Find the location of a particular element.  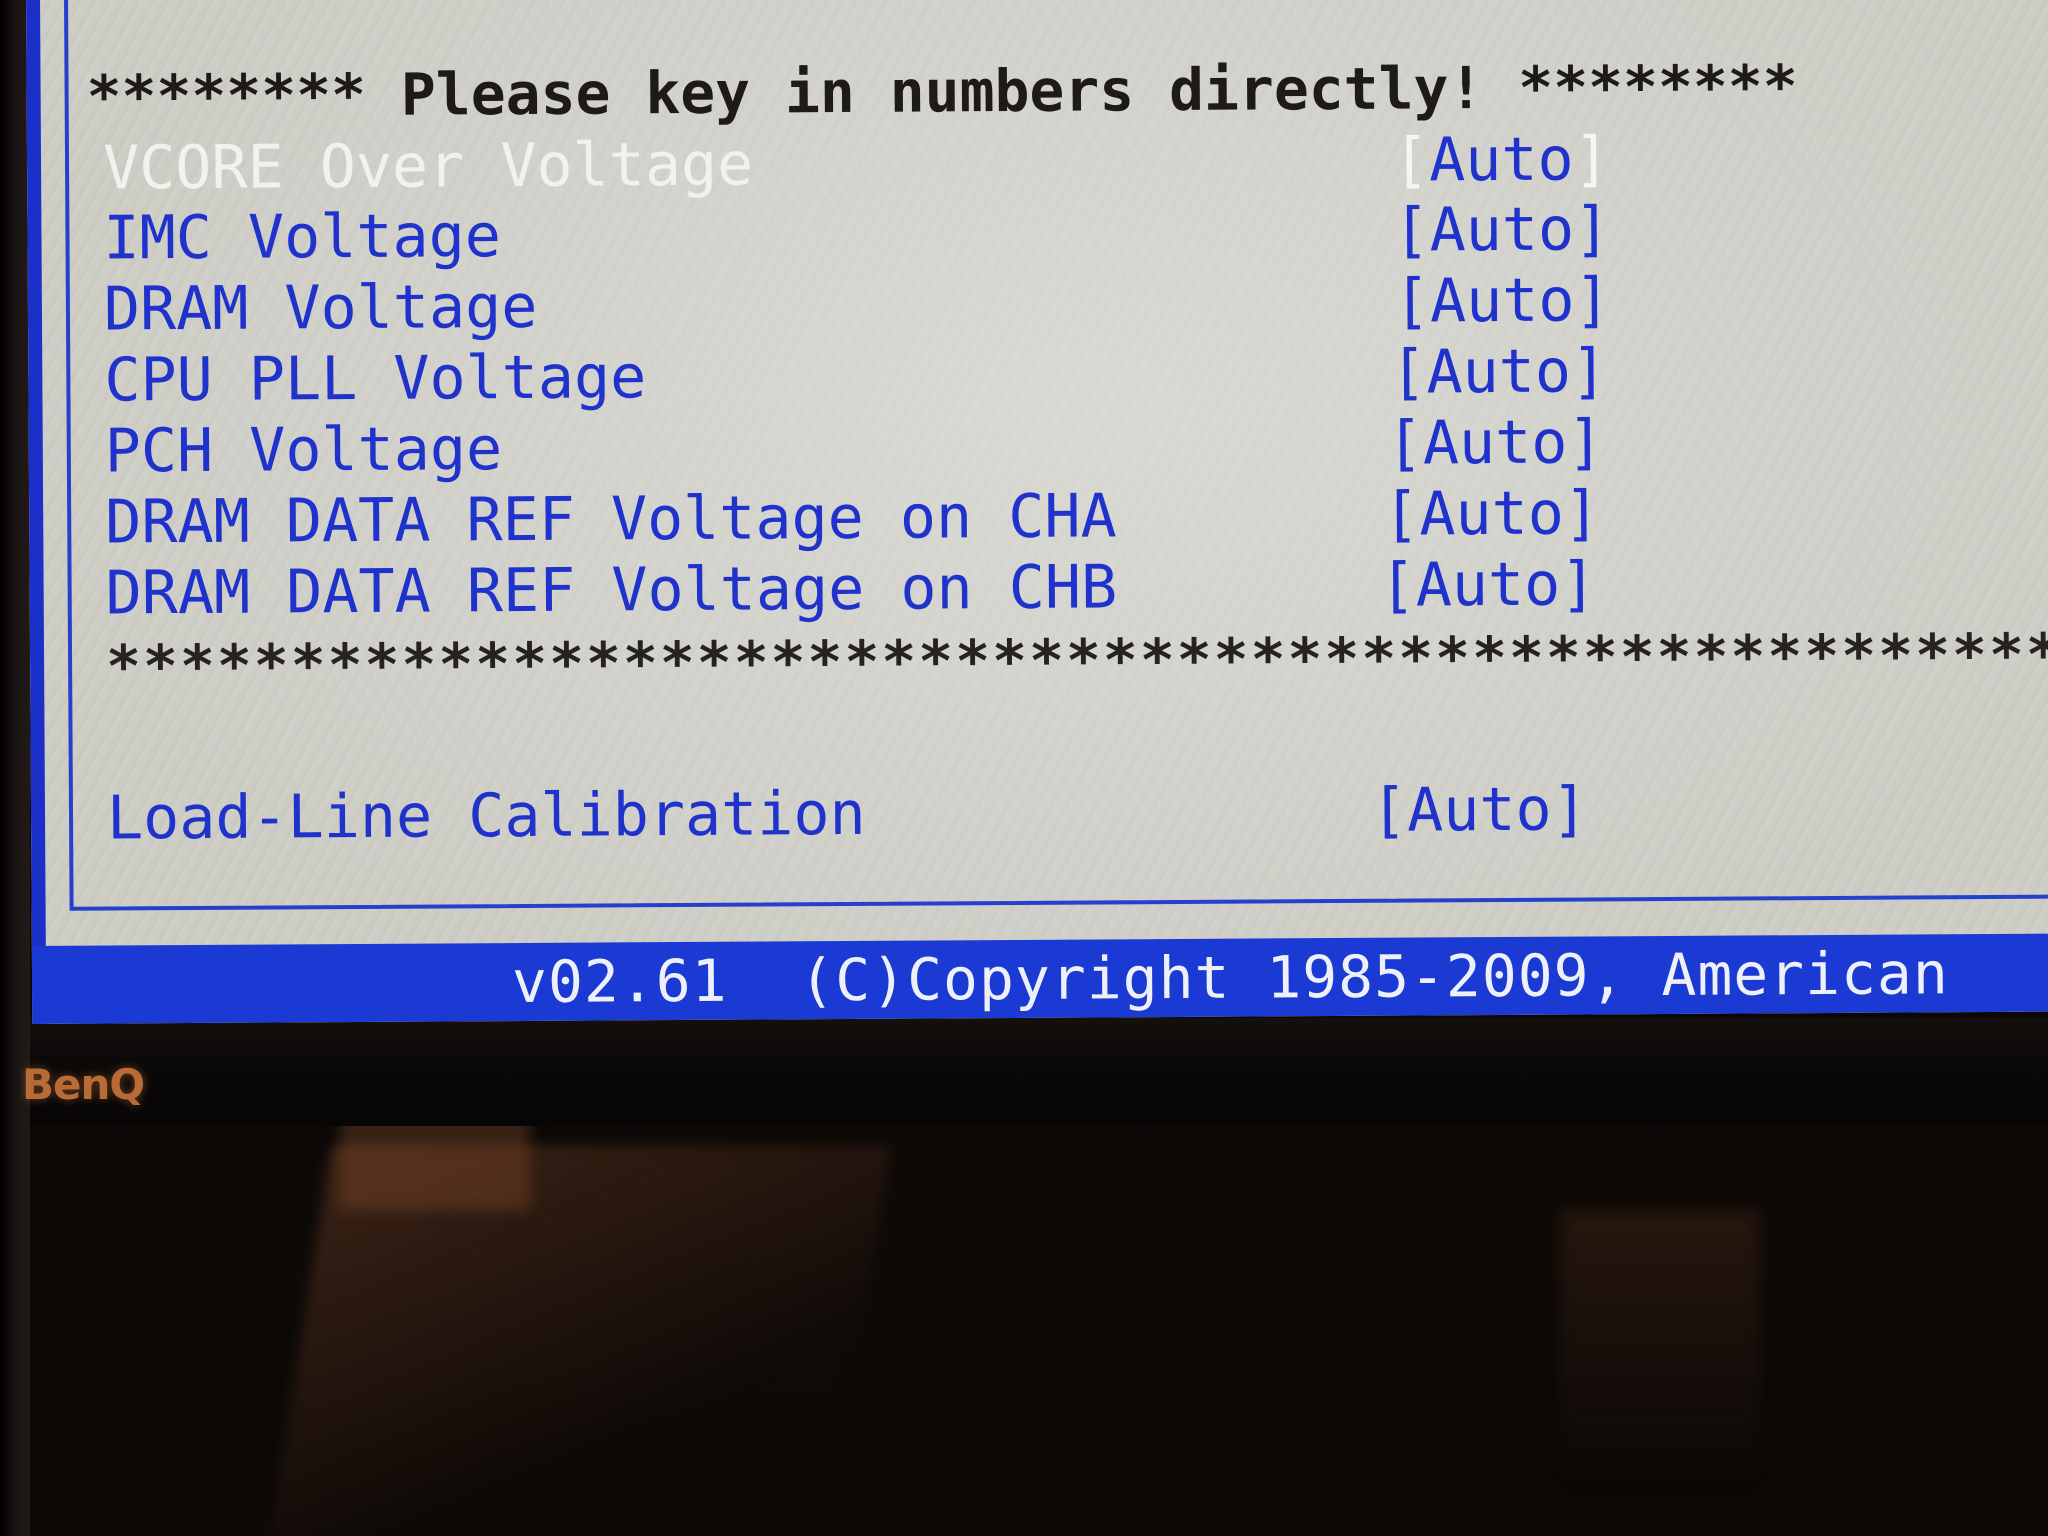

menu-item-label: Load-Line Calibration is located at coordinates (486, 816).